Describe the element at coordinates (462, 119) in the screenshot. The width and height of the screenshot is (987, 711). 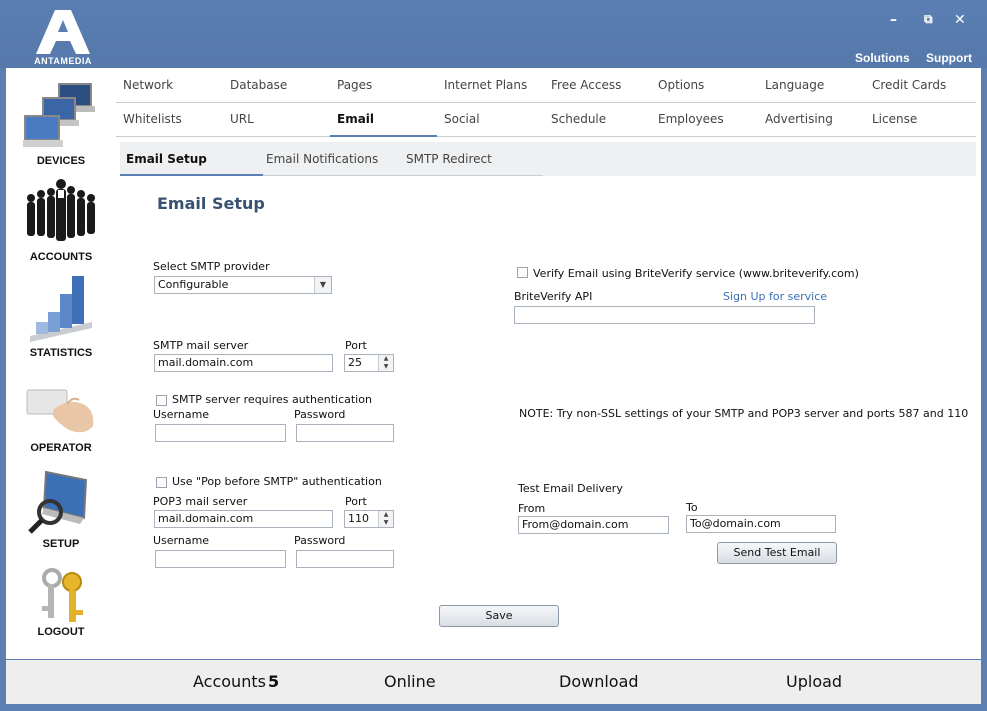
I see `tab-social: Social` at that location.